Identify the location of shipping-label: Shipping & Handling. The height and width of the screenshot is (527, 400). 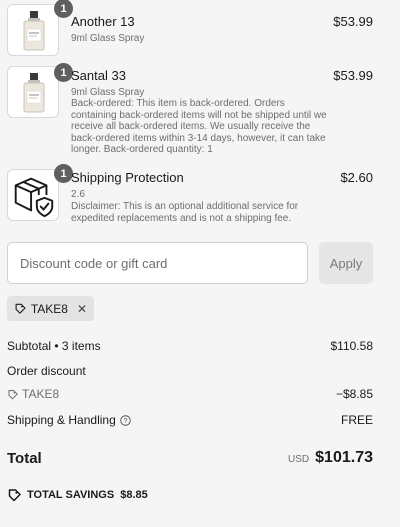
(61, 420).